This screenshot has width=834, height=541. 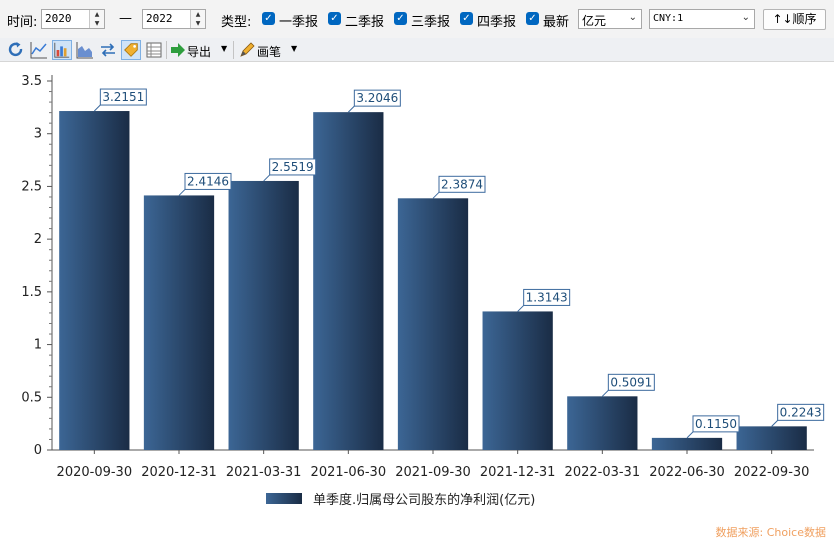 I want to click on checkbox-latest: ✓ 最新, so click(x=549, y=20).